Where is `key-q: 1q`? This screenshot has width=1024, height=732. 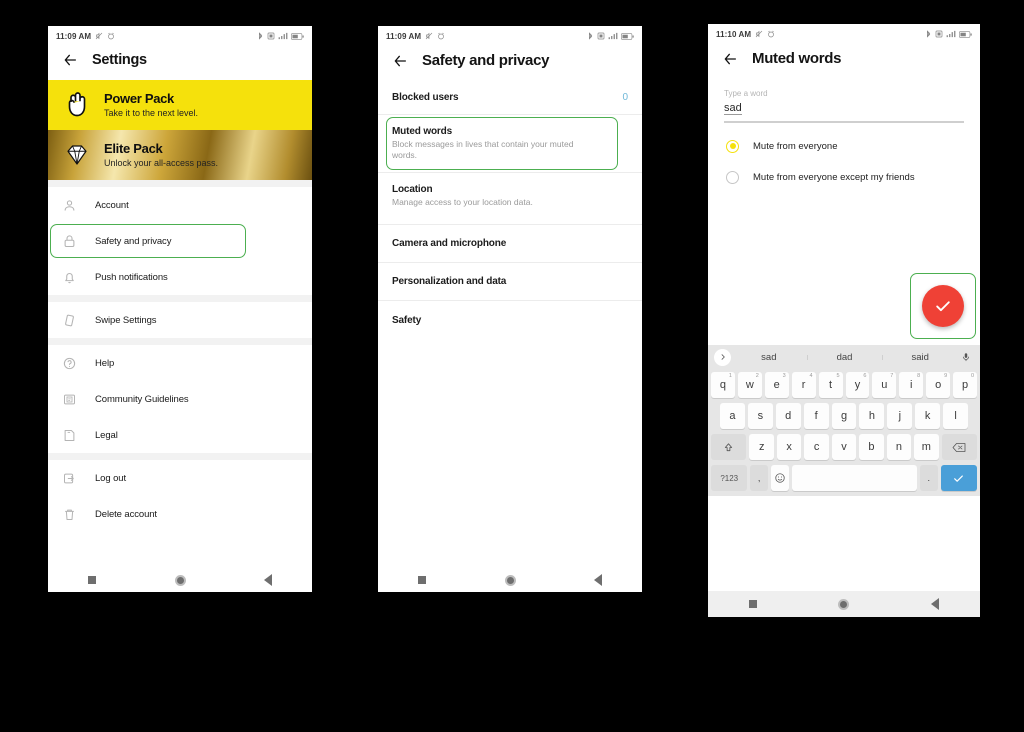 key-q: 1q is located at coordinates (722, 385).